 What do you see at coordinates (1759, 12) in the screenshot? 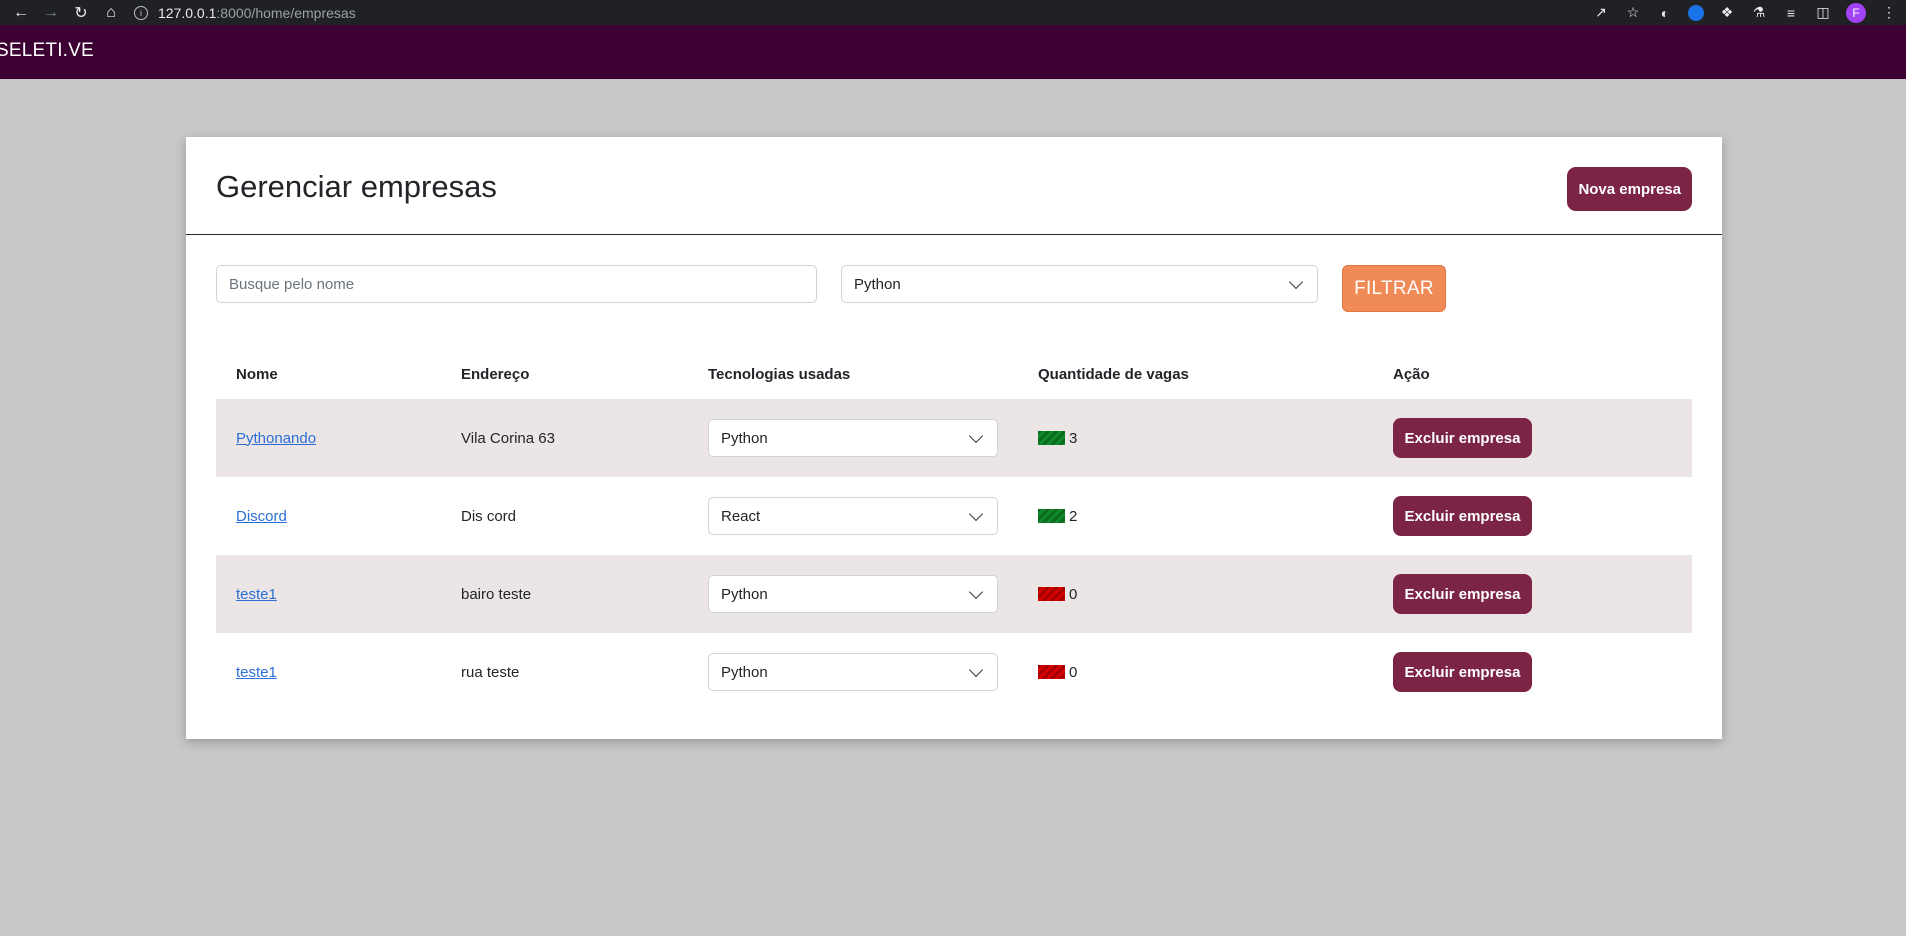
I see `flask-icon: ⚗` at bounding box center [1759, 12].